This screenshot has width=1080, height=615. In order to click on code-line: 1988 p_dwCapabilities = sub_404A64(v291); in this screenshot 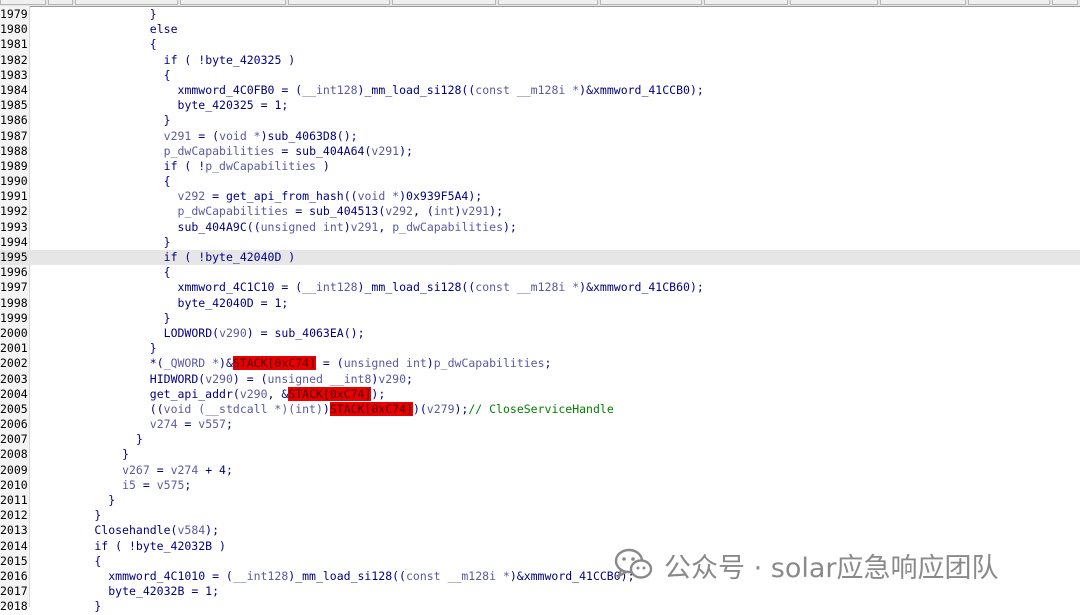, I will do `click(540, 151)`.